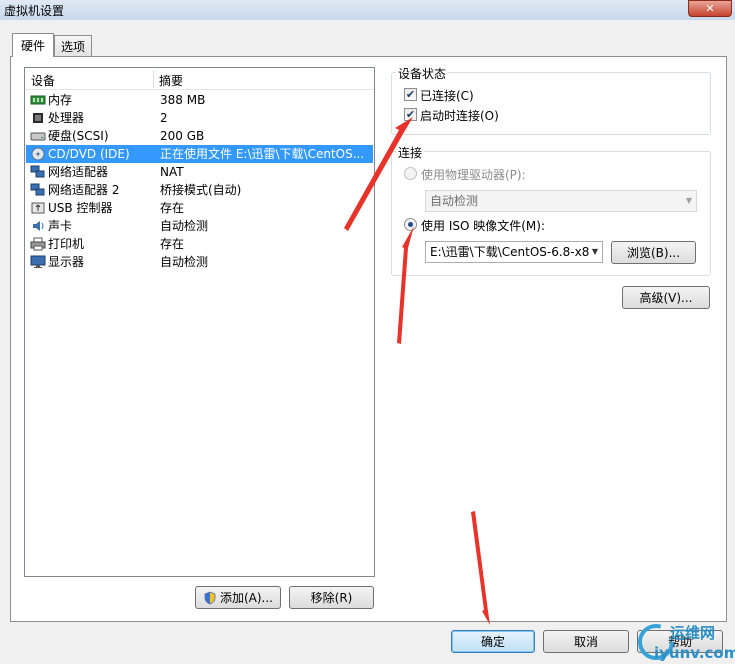 This screenshot has height=664, width=735. I want to click on cancel-button: 取消, so click(586, 641).